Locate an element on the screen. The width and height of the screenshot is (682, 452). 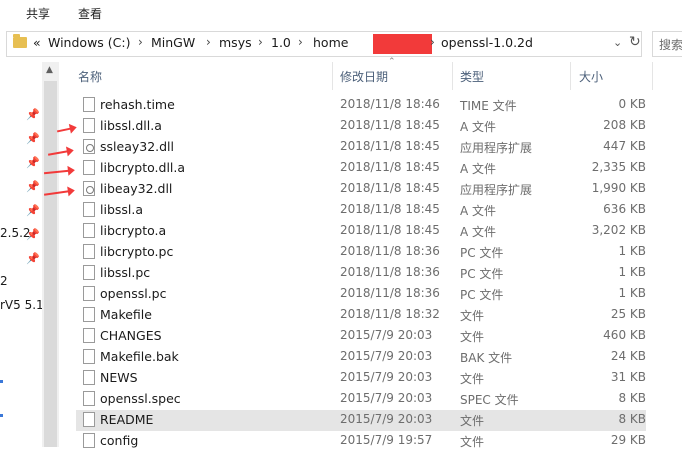
file-name: NEWS is located at coordinates (119, 377).